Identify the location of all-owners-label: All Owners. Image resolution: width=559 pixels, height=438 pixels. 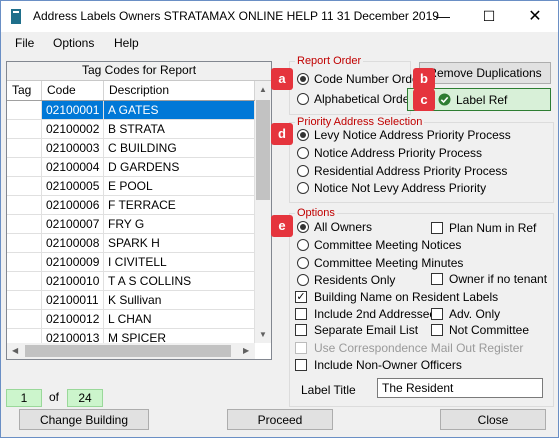
(343, 227).